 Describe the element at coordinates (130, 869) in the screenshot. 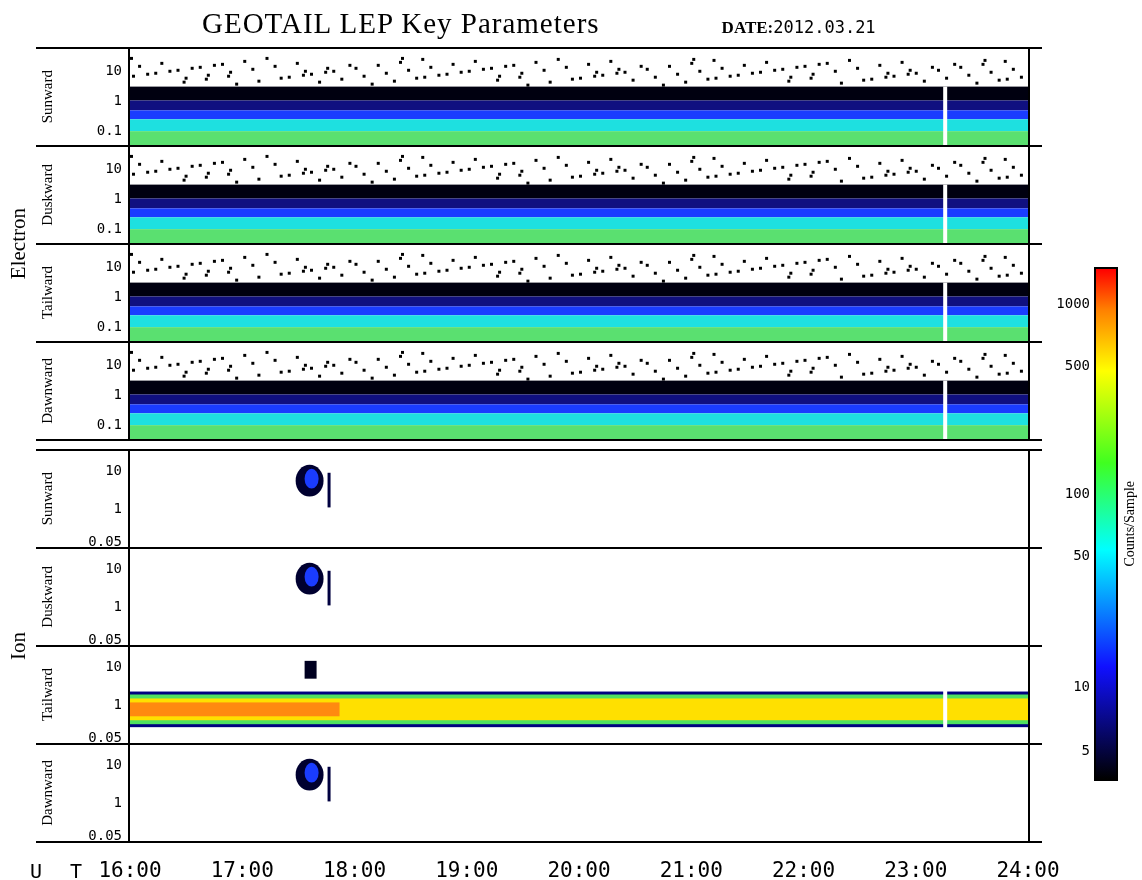

I see `x-tick-label: 16:00` at that location.